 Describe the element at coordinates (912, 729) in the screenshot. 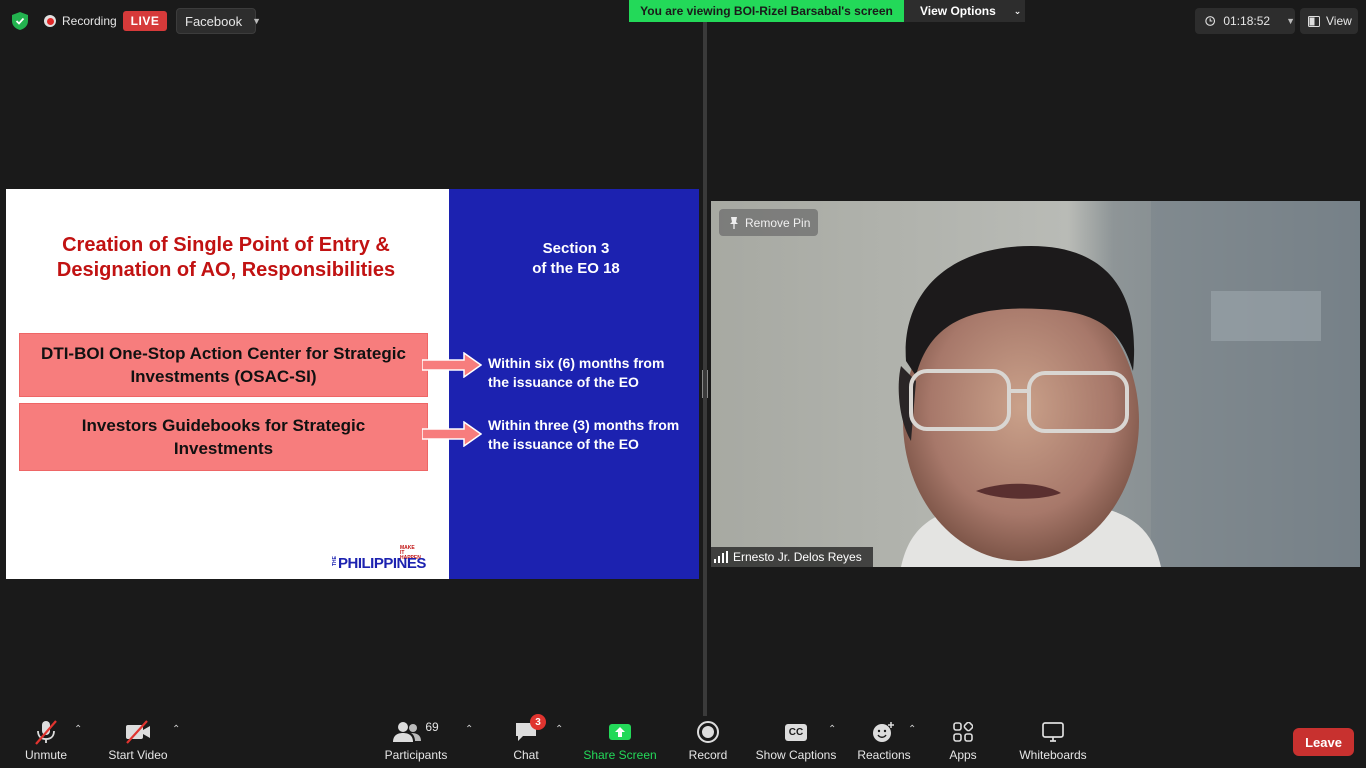

I see `reactions-options-caret-icon: ⌃` at that location.